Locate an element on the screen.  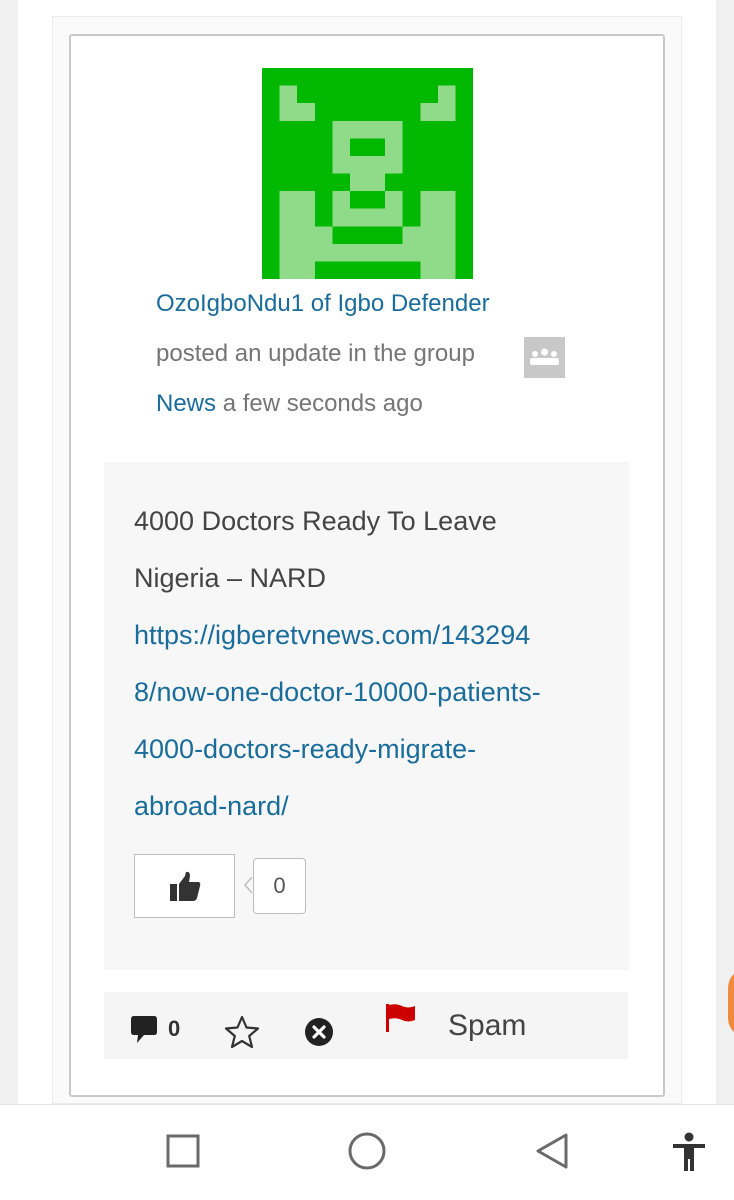
comment-count: 0 is located at coordinates (174, 1029).